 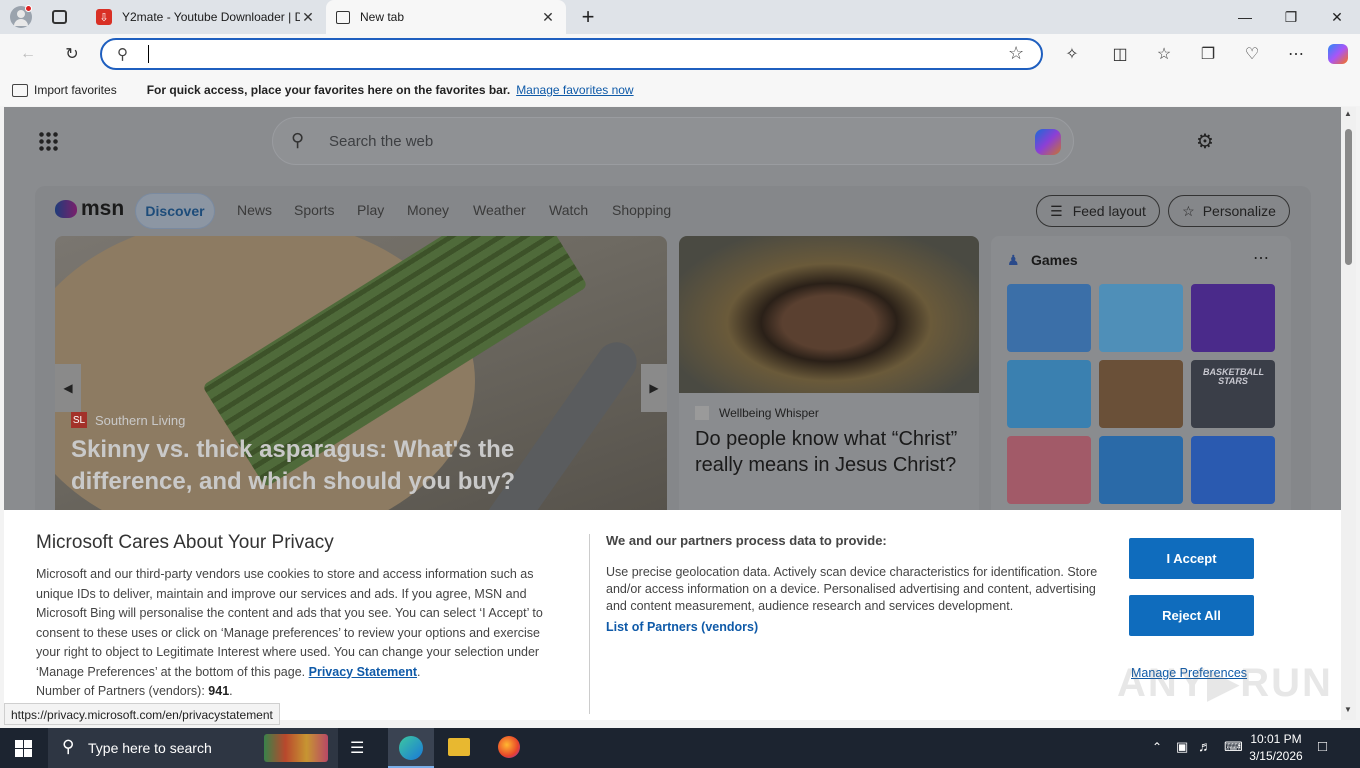 I want to click on nav-news: News, so click(x=254, y=210).